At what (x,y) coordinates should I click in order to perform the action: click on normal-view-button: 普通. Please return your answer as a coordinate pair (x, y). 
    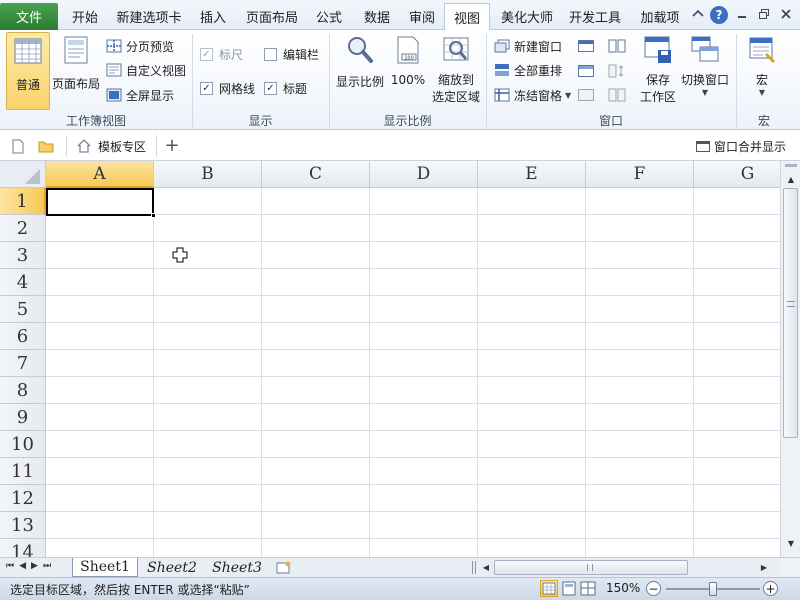
    Looking at the image, I should click on (28, 71).